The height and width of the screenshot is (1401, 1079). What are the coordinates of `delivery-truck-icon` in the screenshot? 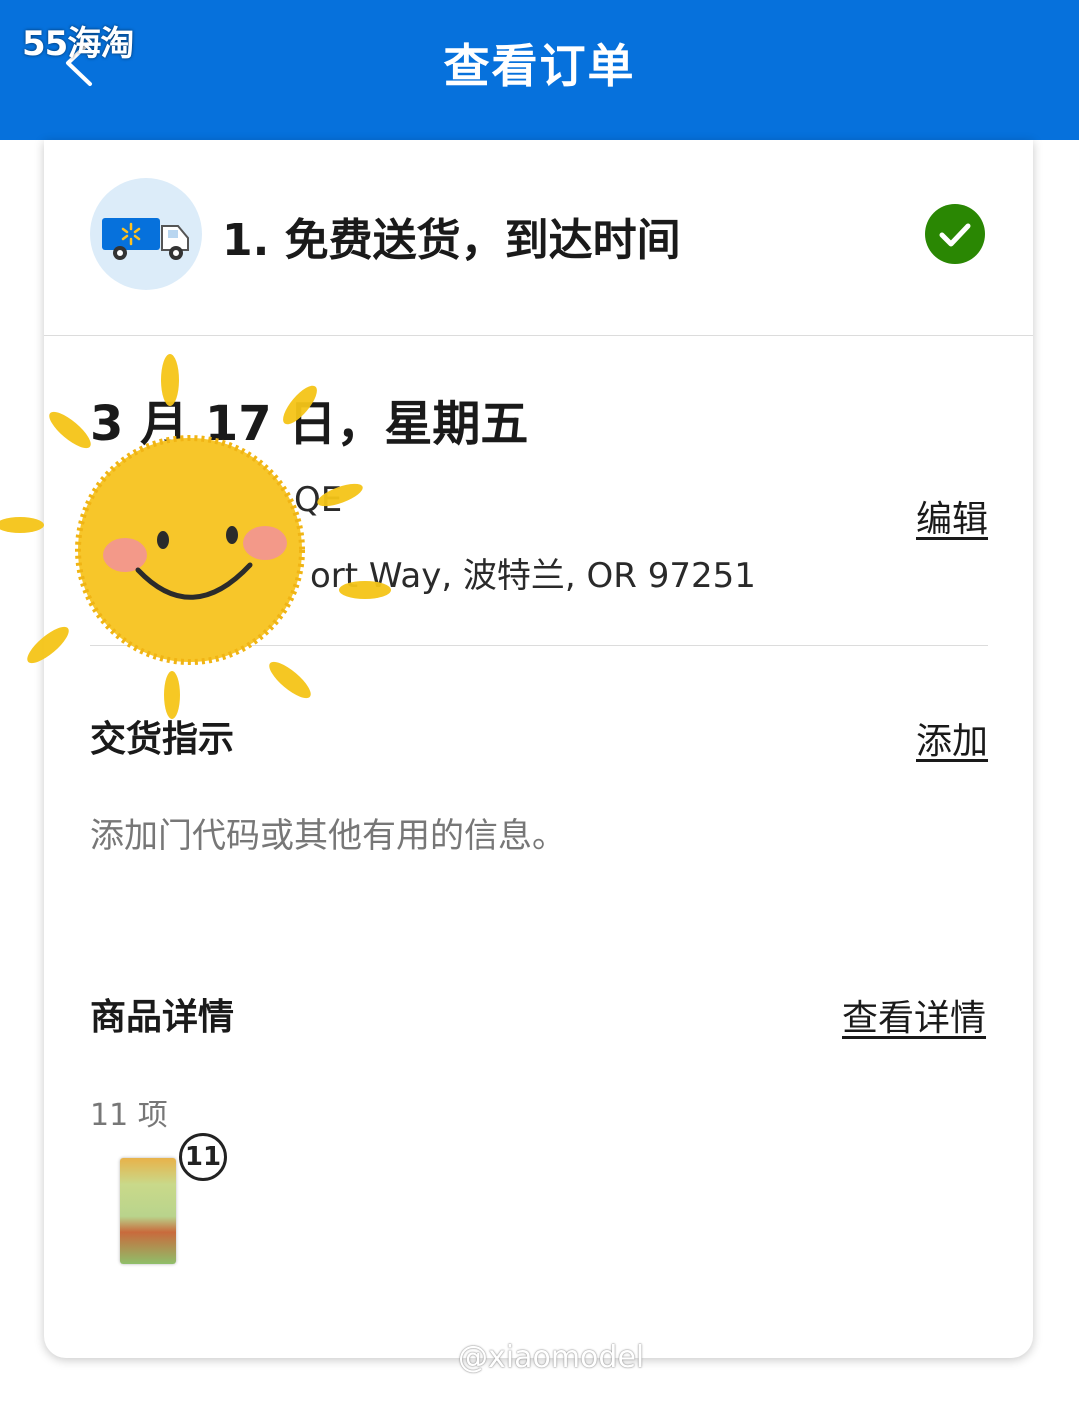 It's located at (146, 234).